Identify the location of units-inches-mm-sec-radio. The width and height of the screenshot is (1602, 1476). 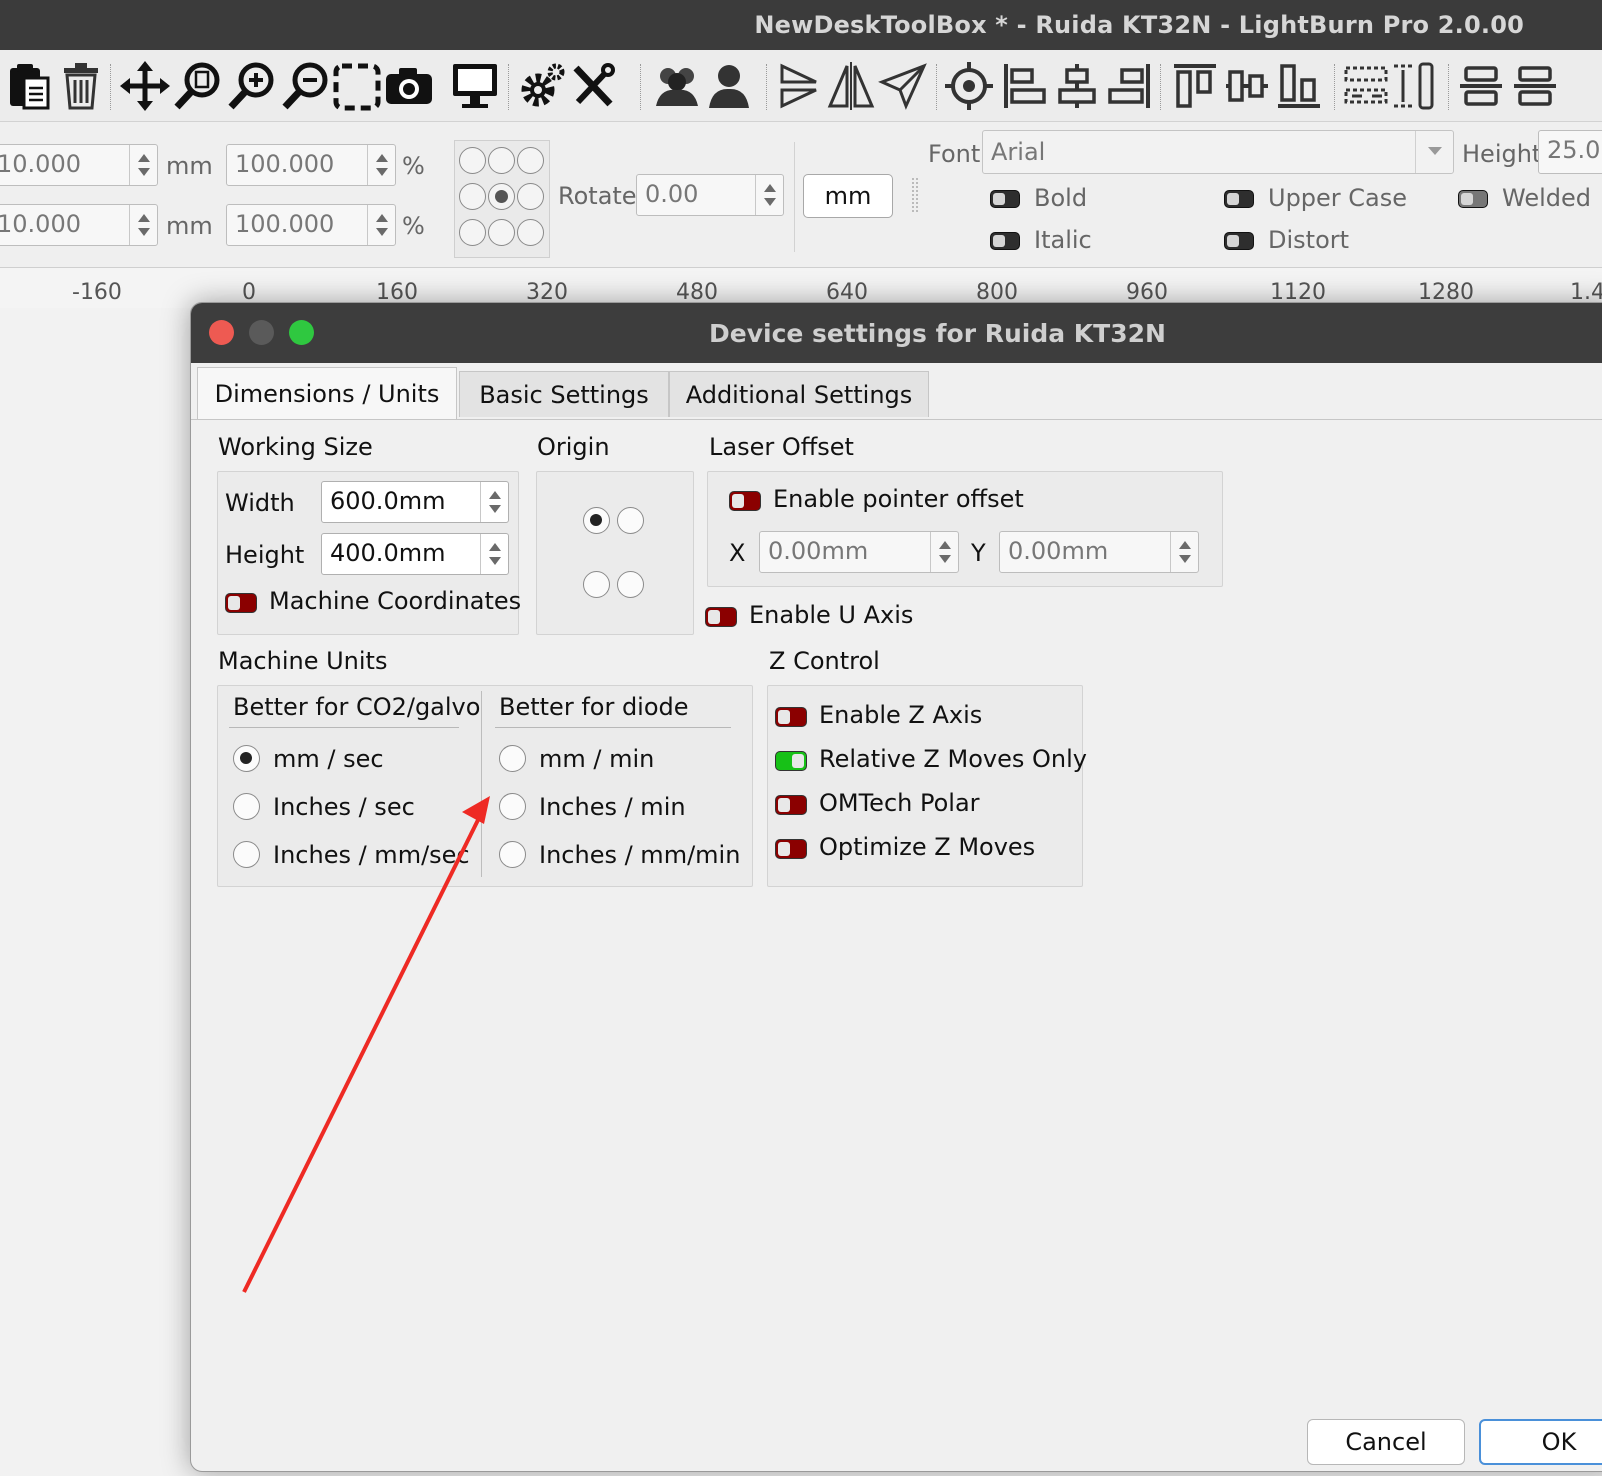
(246, 854).